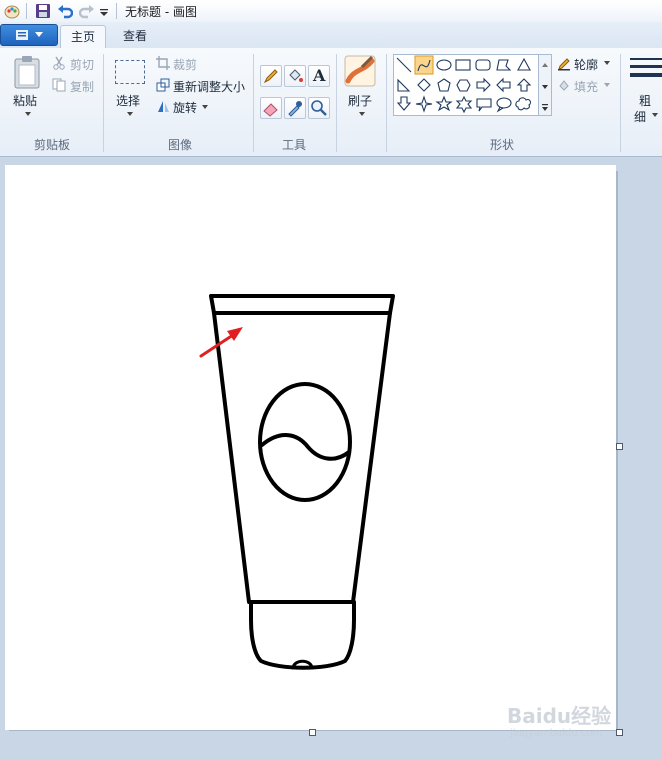 Image resolution: width=662 pixels, height=759 pixels. What do you see at coordinates (607, 63) in the screenshot?
I see `outline-dropdown-icon` at bounding box center [607, 63].